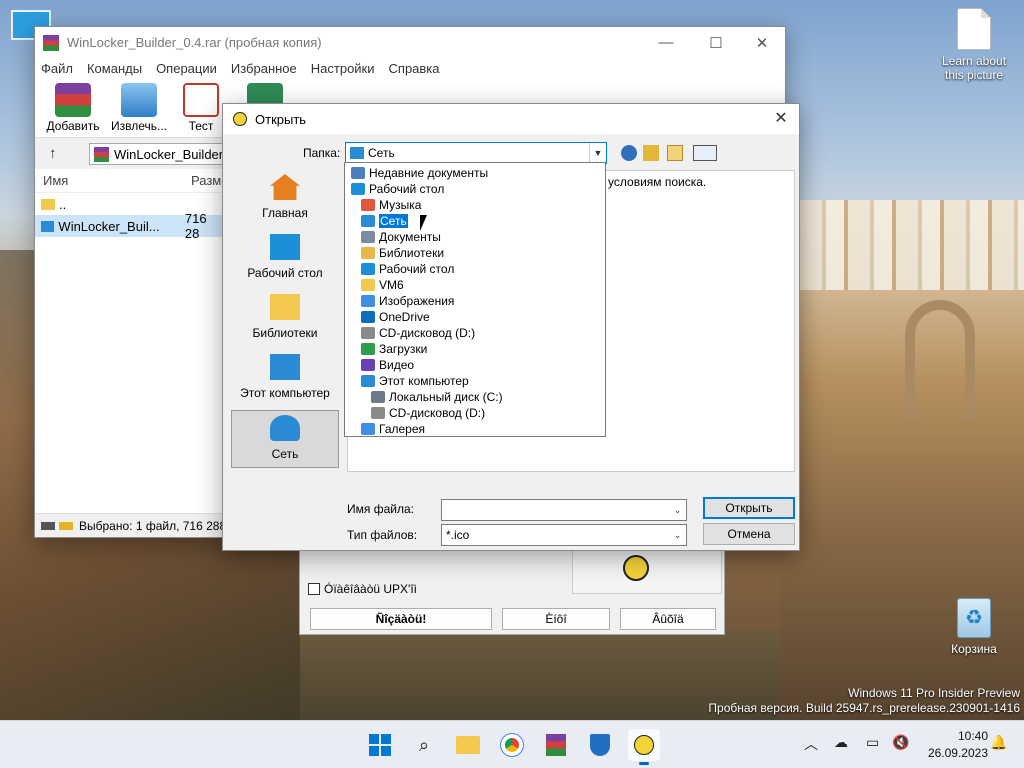 This screenshot has width=1024, height=768. I want to click on add-button: Добавить, so click(73, 108).